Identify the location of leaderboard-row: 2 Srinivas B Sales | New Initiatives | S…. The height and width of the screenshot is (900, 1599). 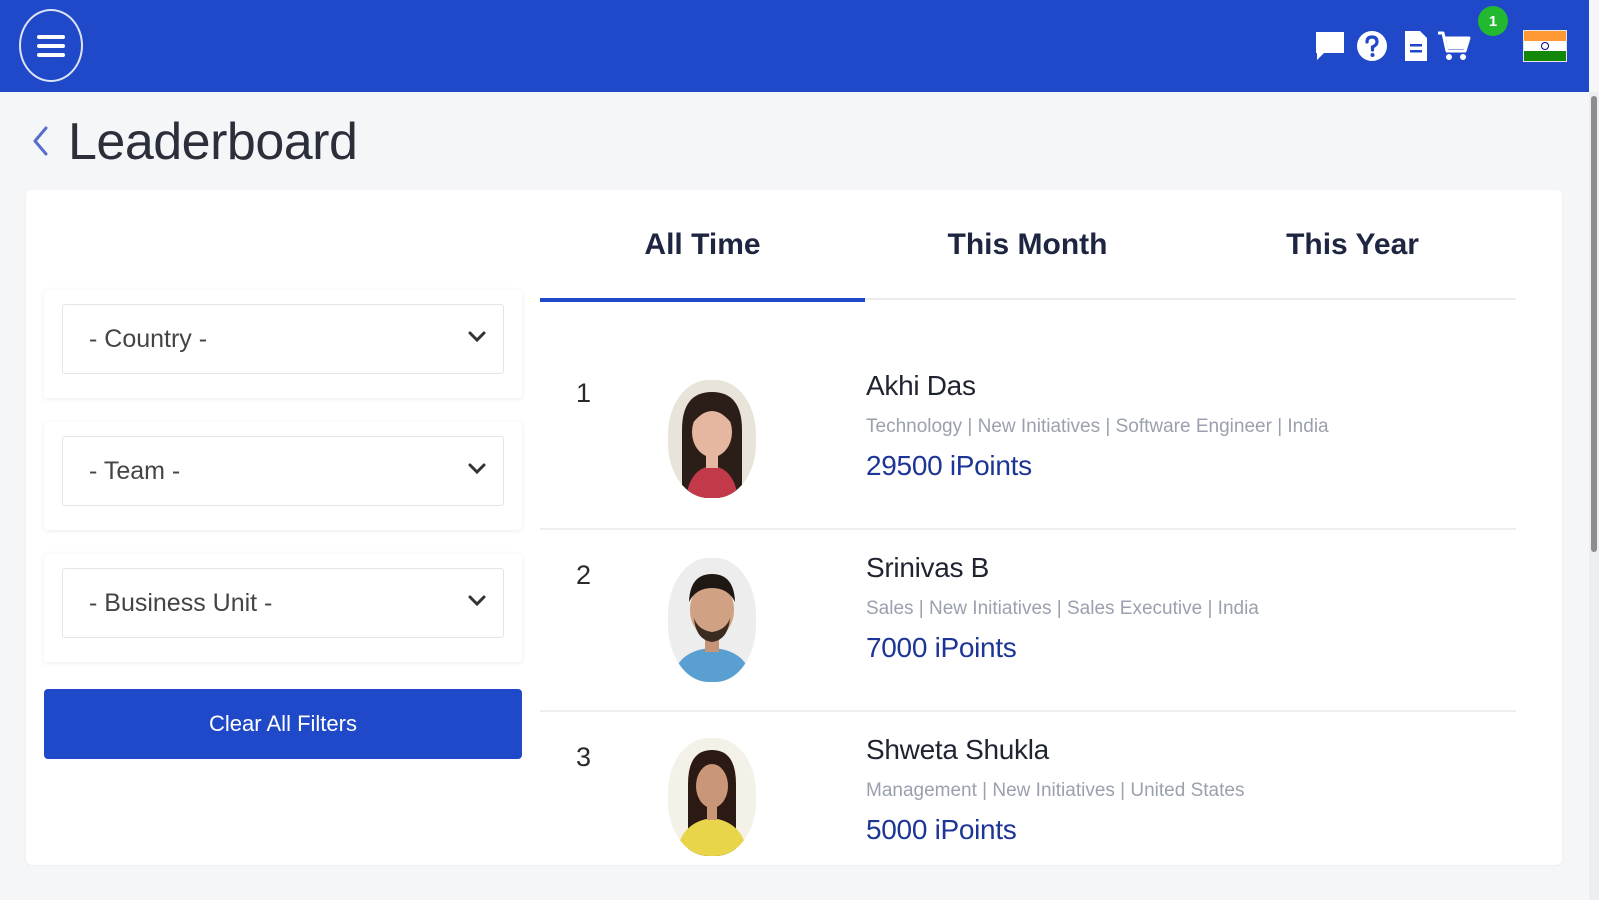
(1028, 621).